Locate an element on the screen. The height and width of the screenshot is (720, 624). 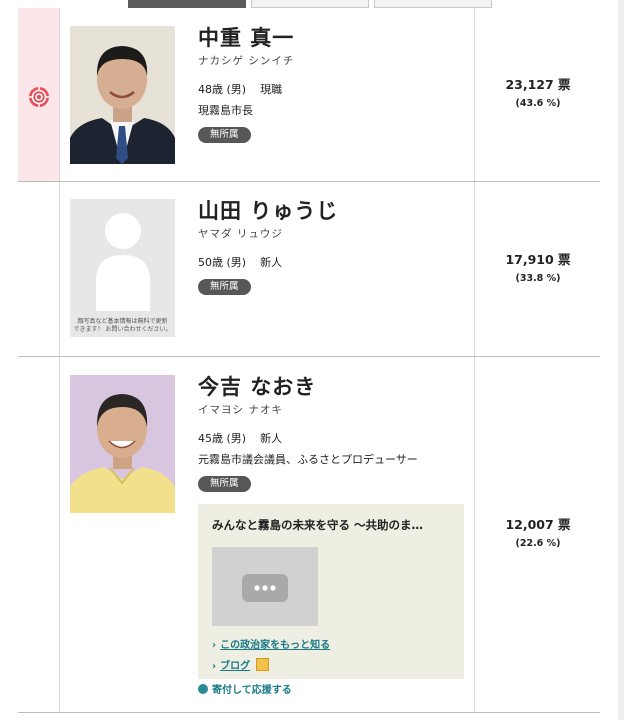
promo-box: みんなと霧島の未来を守る ～共助のま… › この政治家をもっと知る › ブログ is located at coordinates (331, 591).